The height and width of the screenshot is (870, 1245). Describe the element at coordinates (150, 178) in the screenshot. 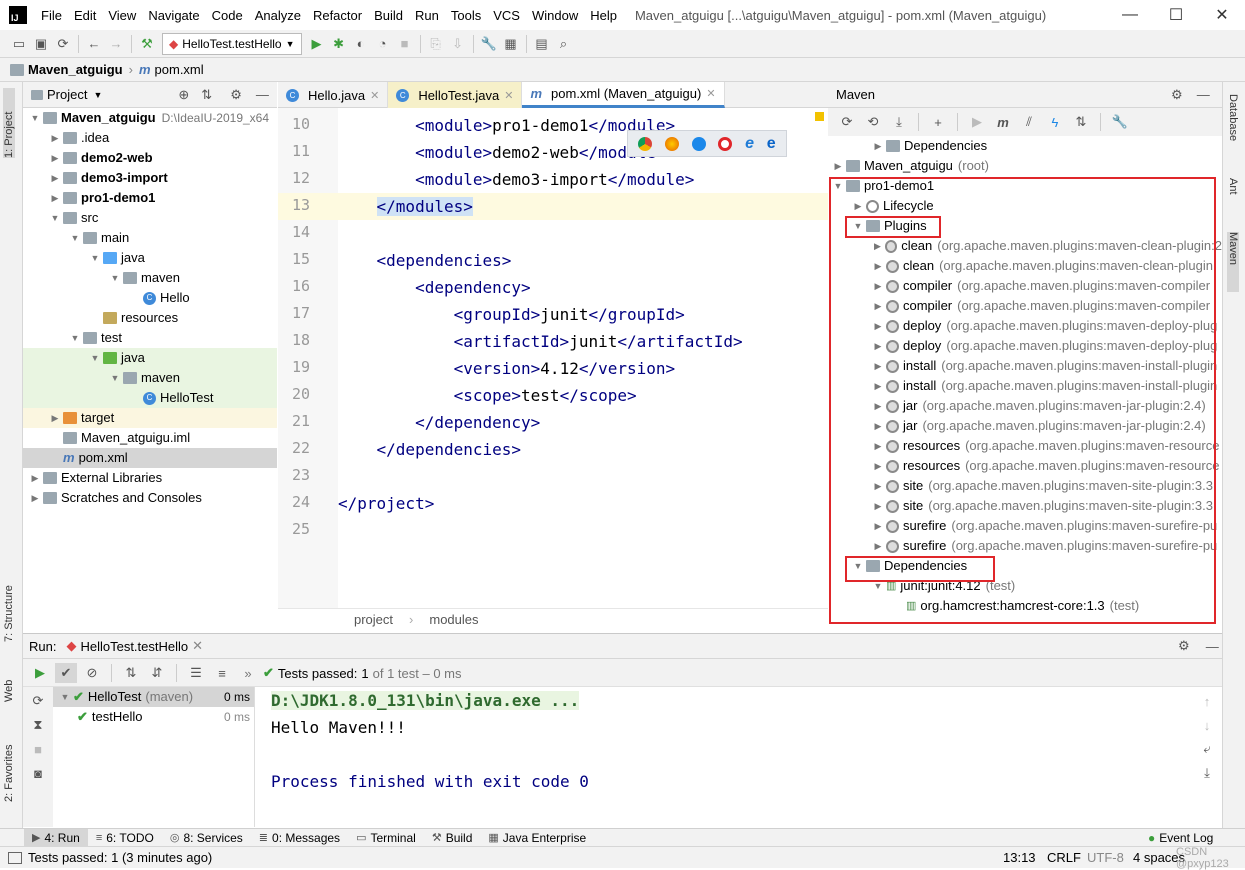

I see `project-tree-item: ▶ demo3-import` at that location.